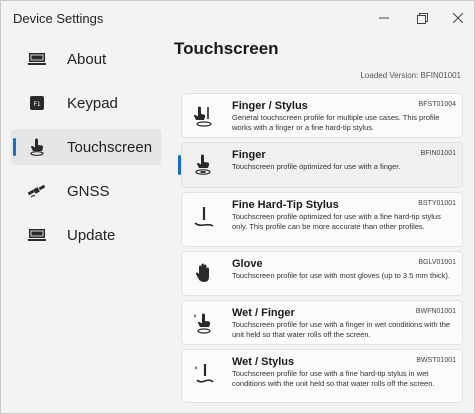 The width and height of the screenshot is (475, 414). What do you see at coordinates (437, 262) in the screenshot?
I see `profile-code: BGLV01001` at bounding box center [437, 262].